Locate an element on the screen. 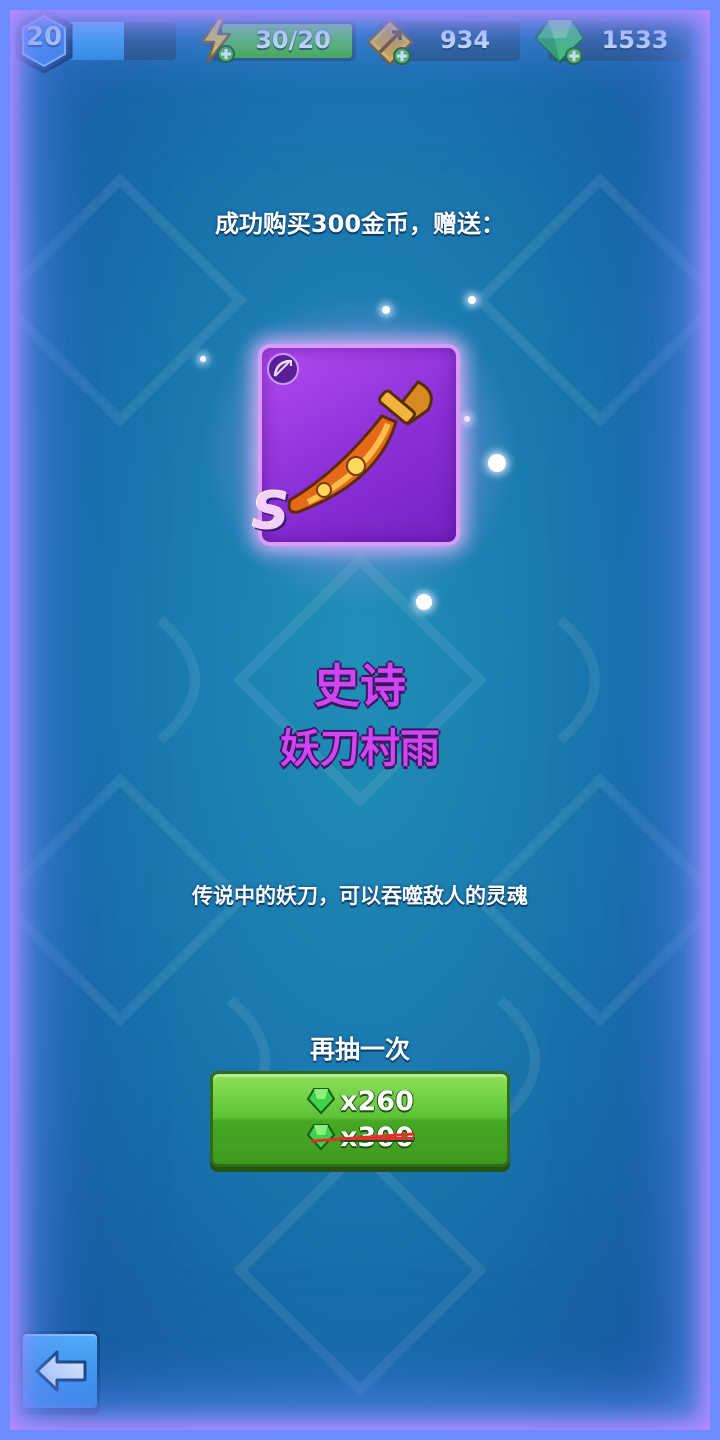 This screenshot has height=1440, width=720. item-description: 传说中的妖刀，可以吞噬敌人的灵魂 is located at coordinates (360, 896).